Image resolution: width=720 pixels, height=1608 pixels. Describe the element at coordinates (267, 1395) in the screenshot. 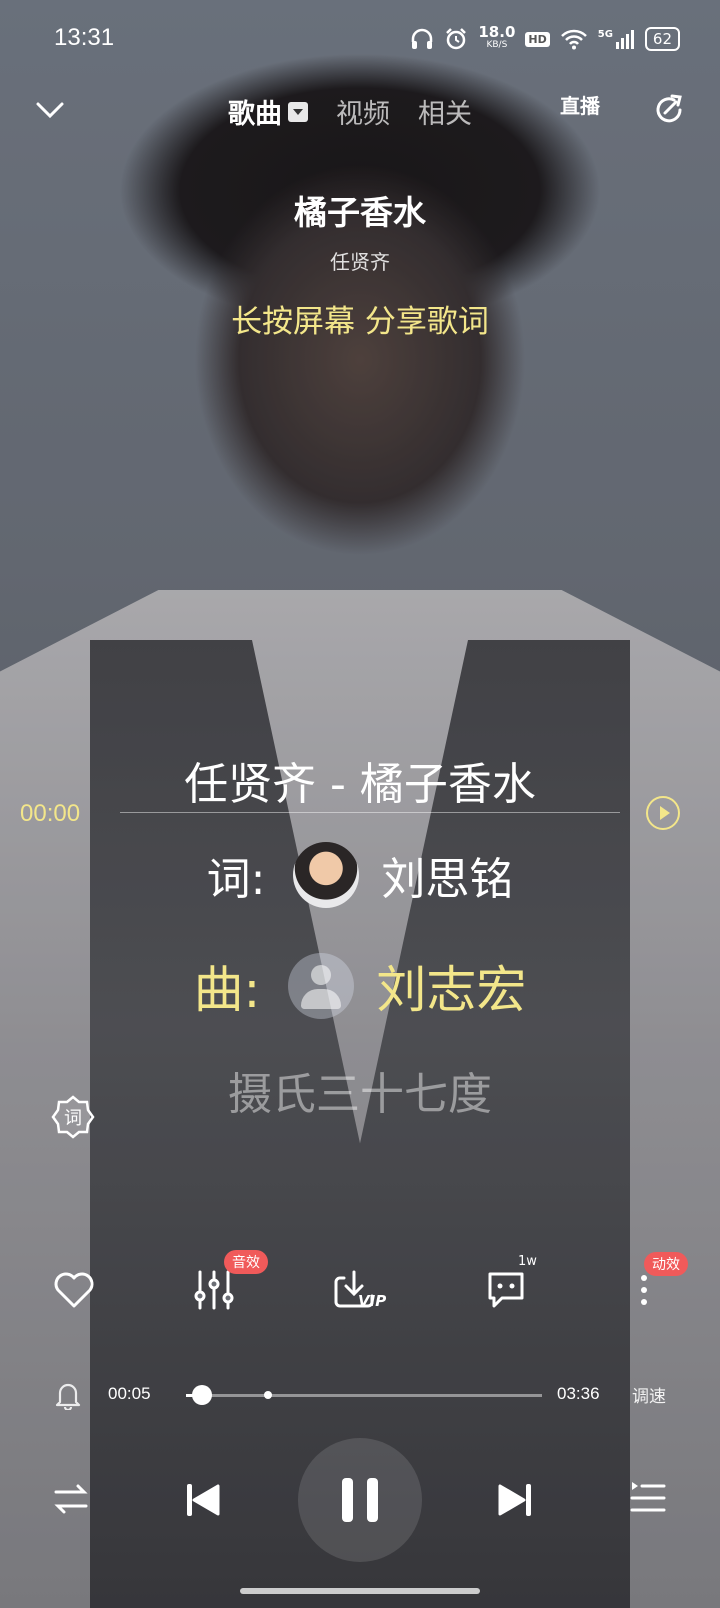

I see `seek-bar-marker` at that location.